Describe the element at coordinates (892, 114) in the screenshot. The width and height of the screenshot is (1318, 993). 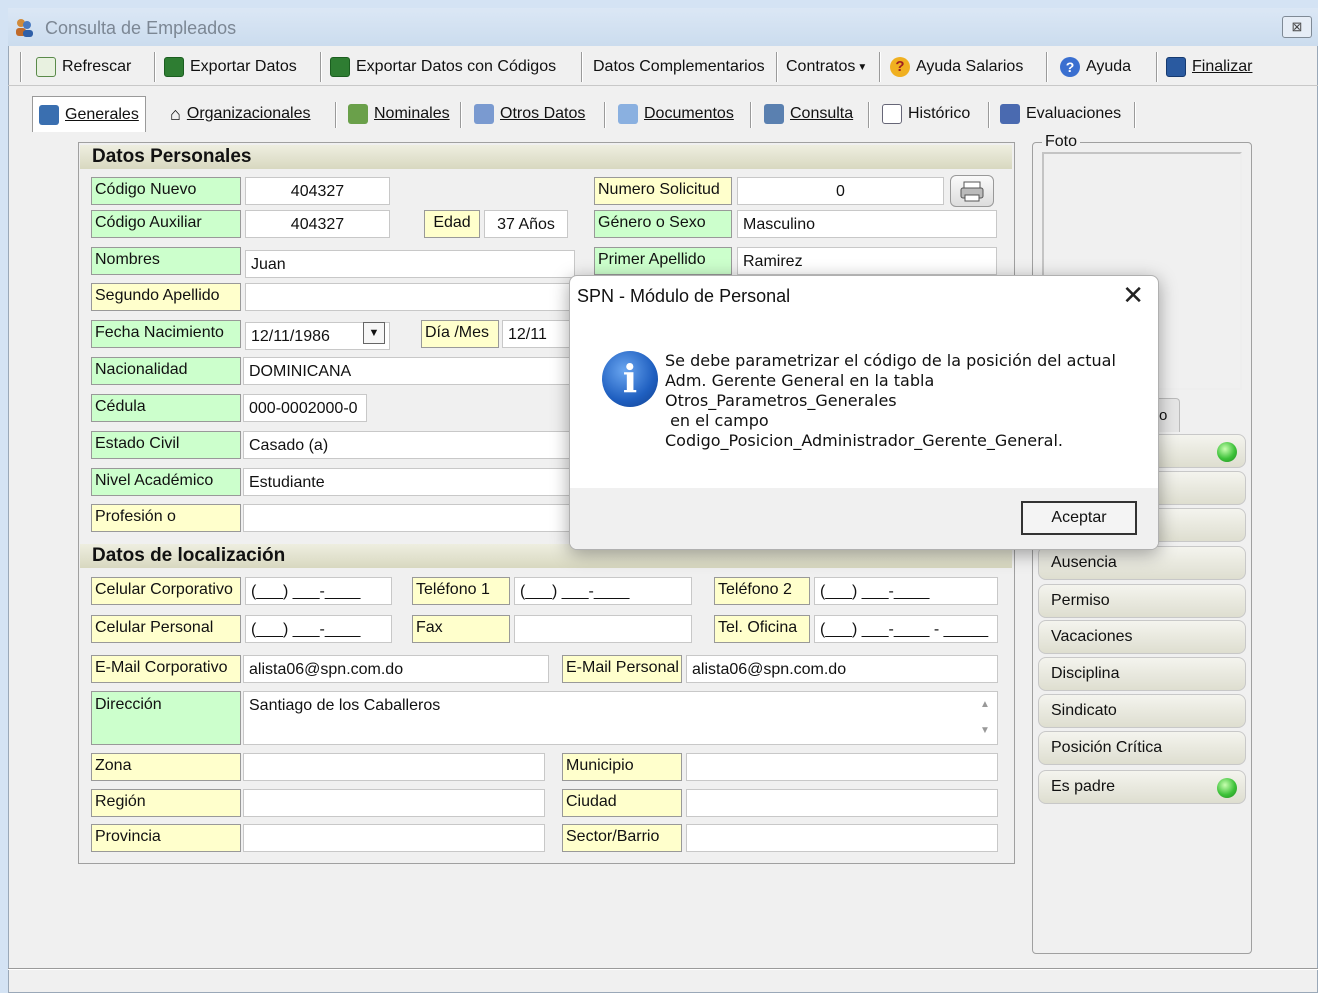
I see `calendar-icon` at that location.